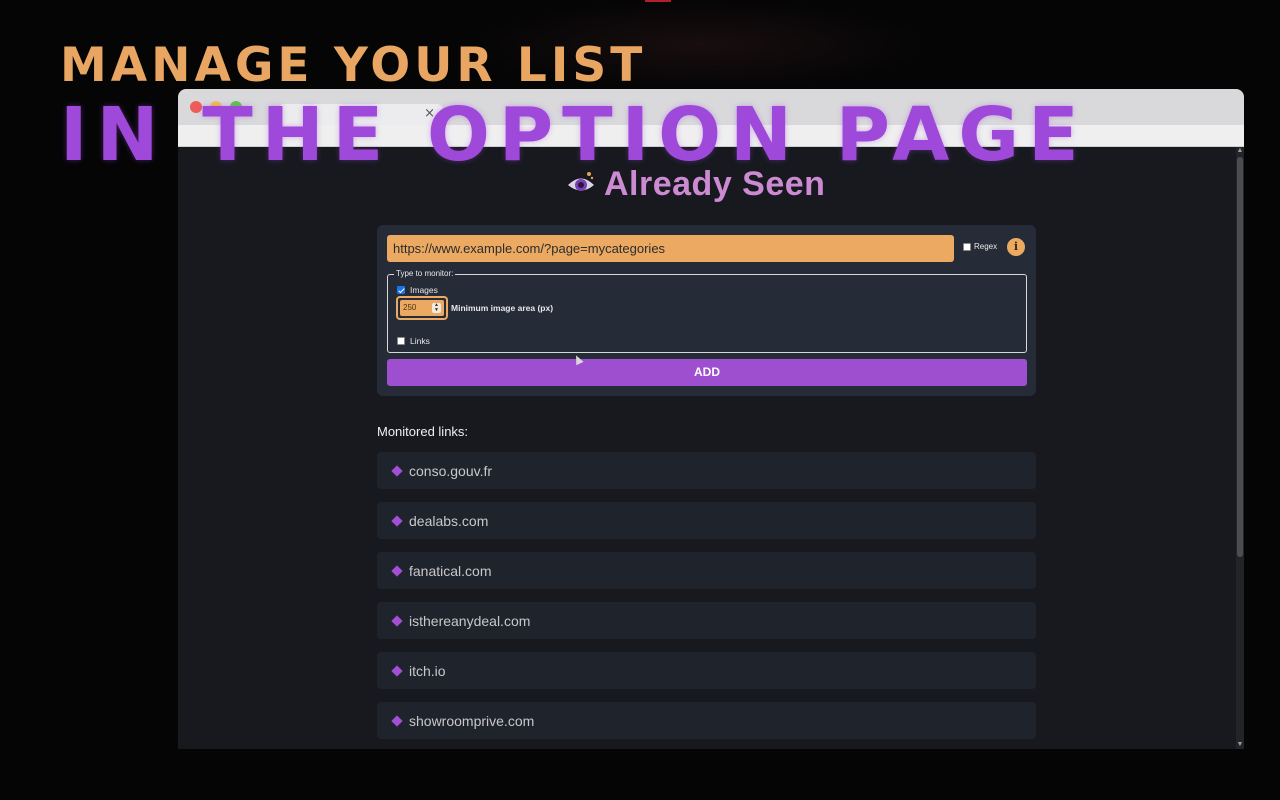 Image resolution: width=1280 pixels, height=800 pixels. I want to click on list-item: showroomprive.com, so click(706, 720).